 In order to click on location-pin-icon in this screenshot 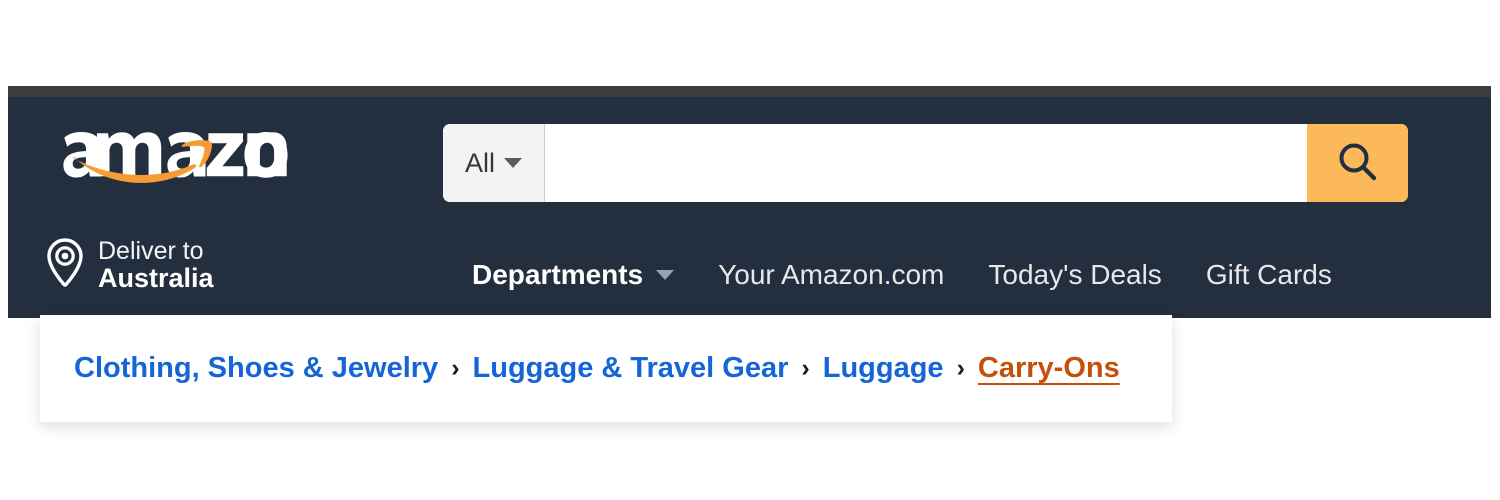, I will do `click(65, 265)`.